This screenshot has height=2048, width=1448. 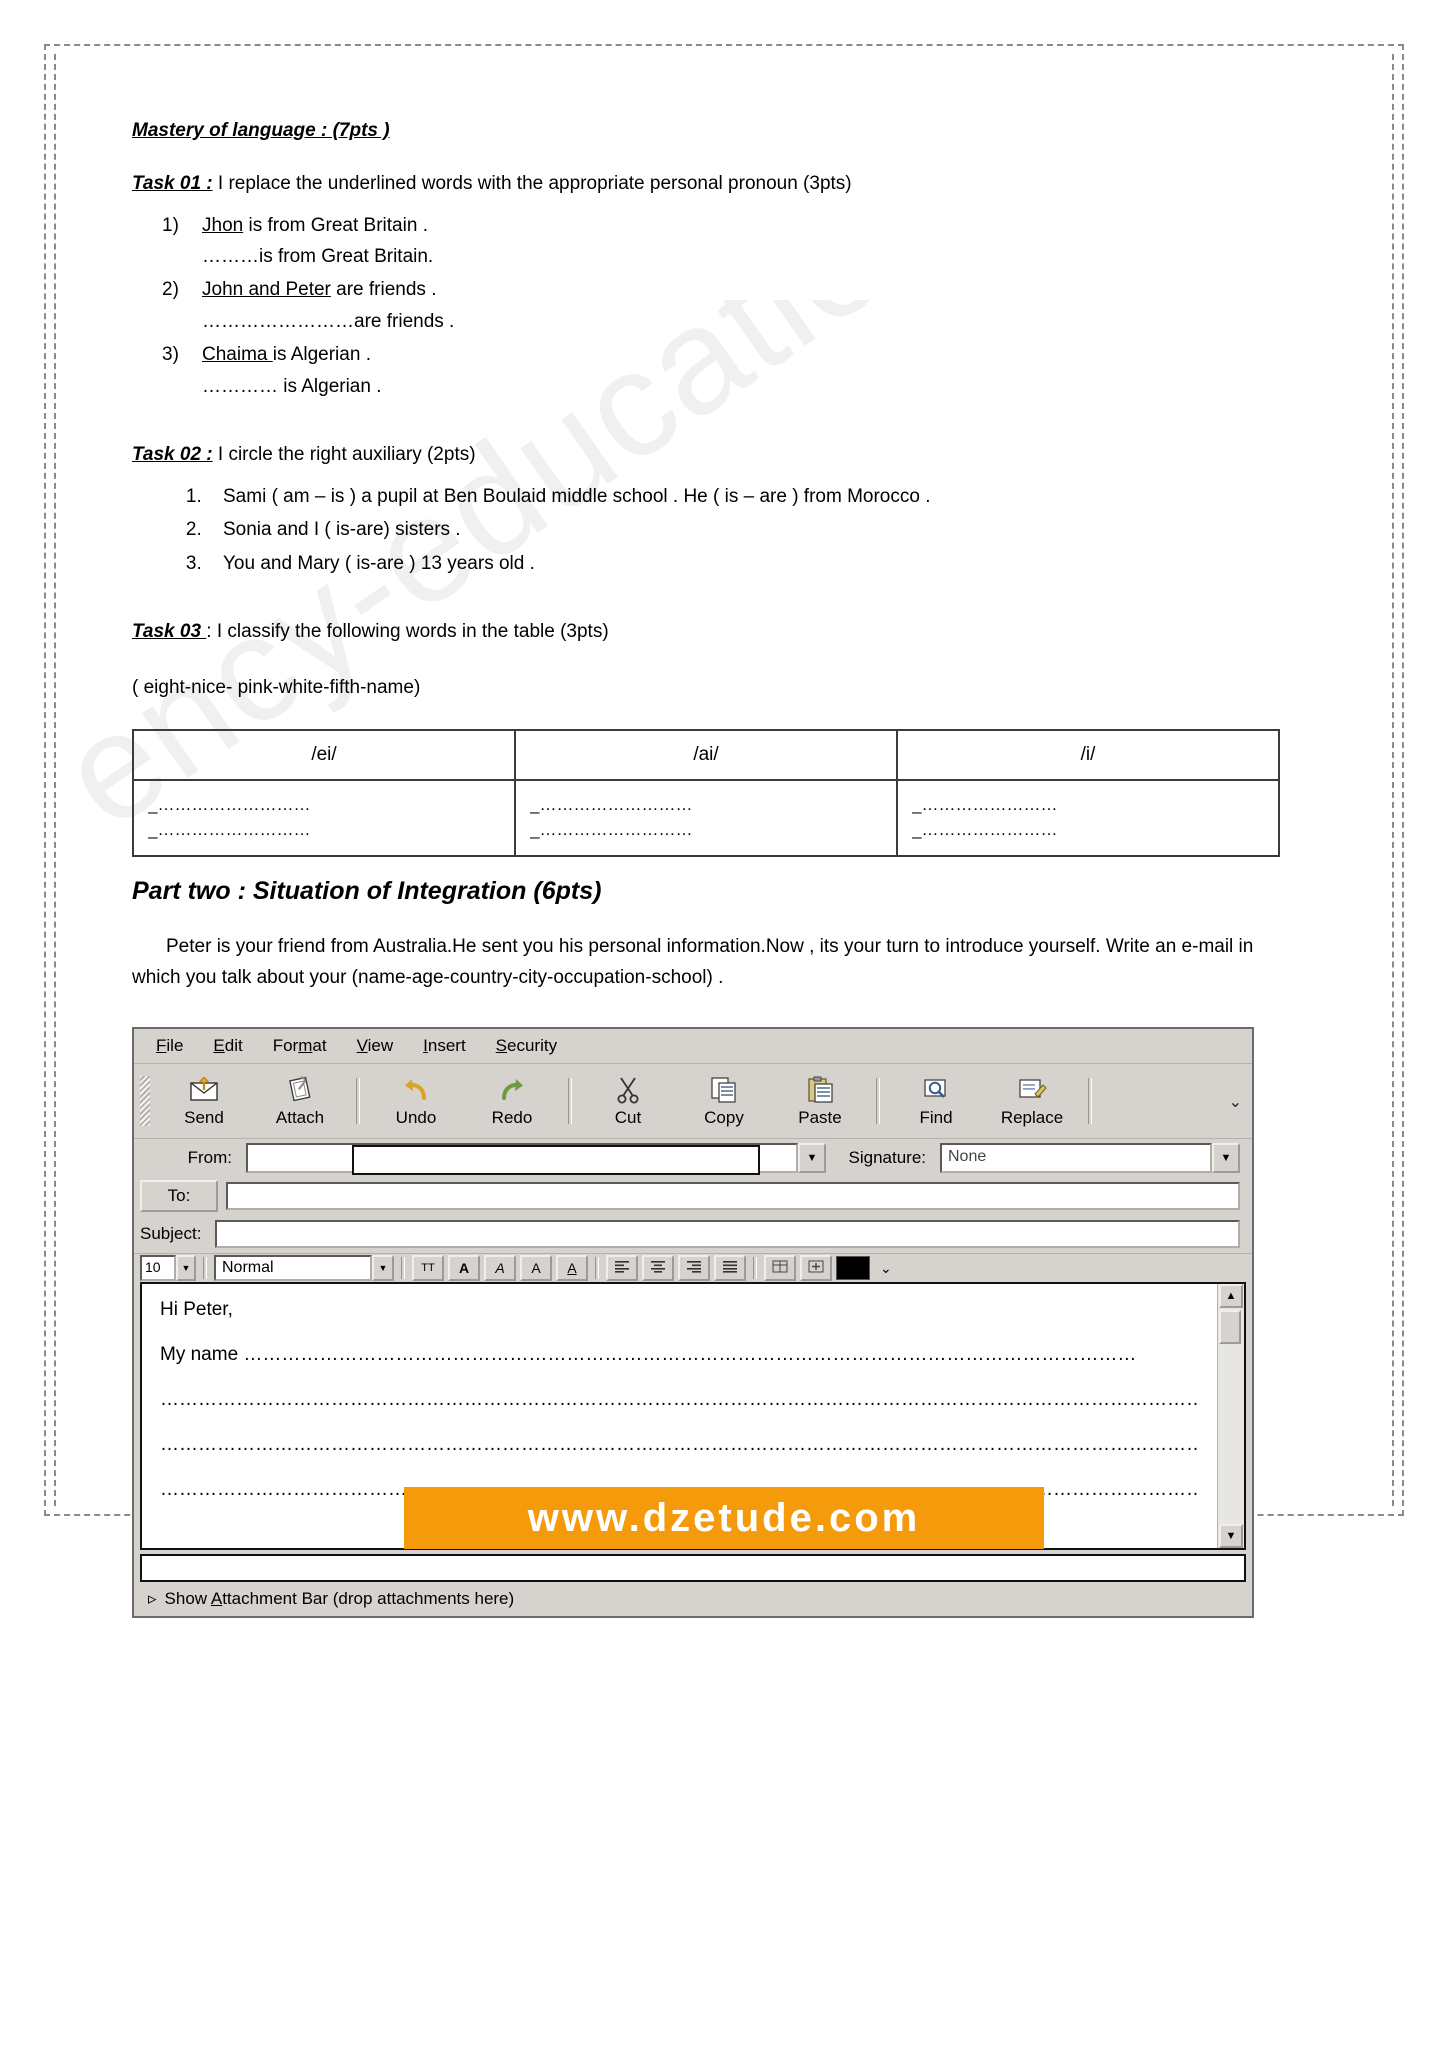 What do you see at coordinates (1231, 1296) in the screenshot?
I see `scroll-up-button: ▲` at bounding box center [1231, 1296].